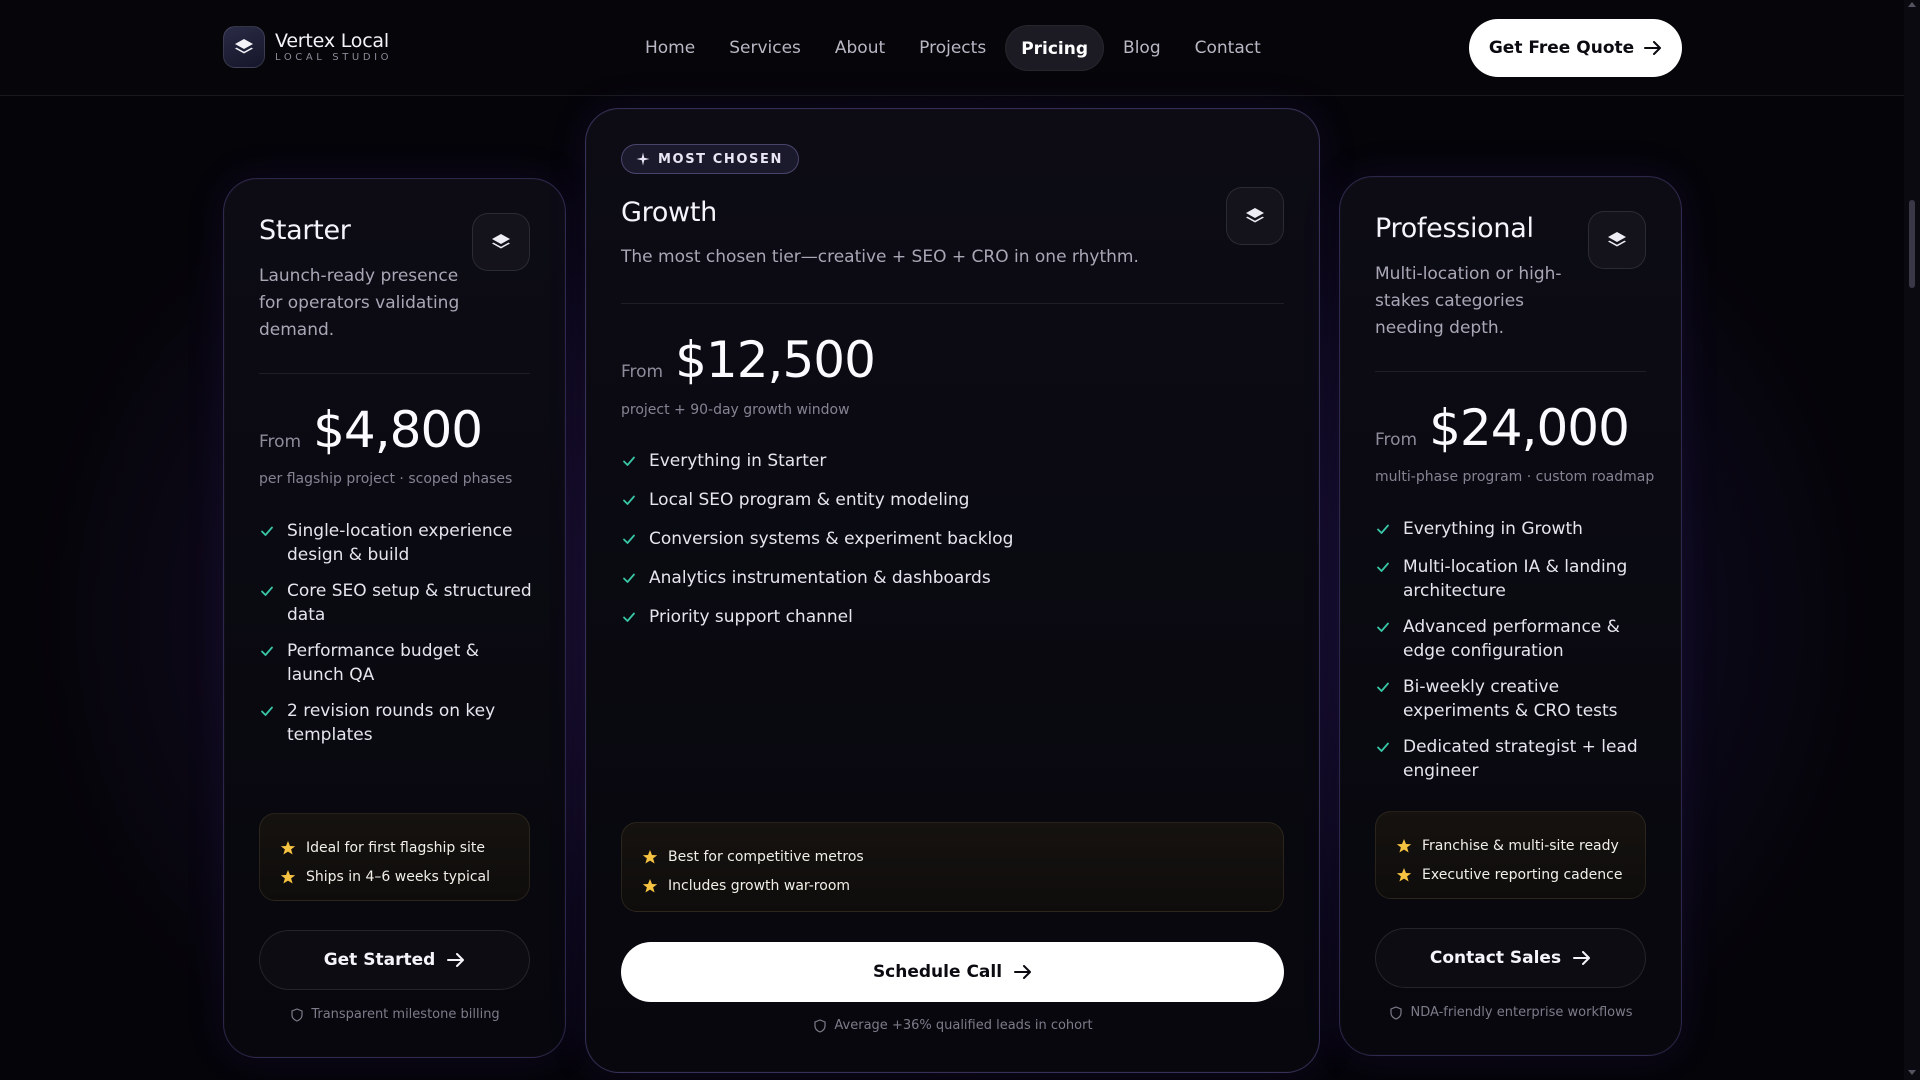  What do you see at coordinates (1055, 48) in the screenshot?
I see `nav-pricing: Pricing` at bounding box center [1055, 48].